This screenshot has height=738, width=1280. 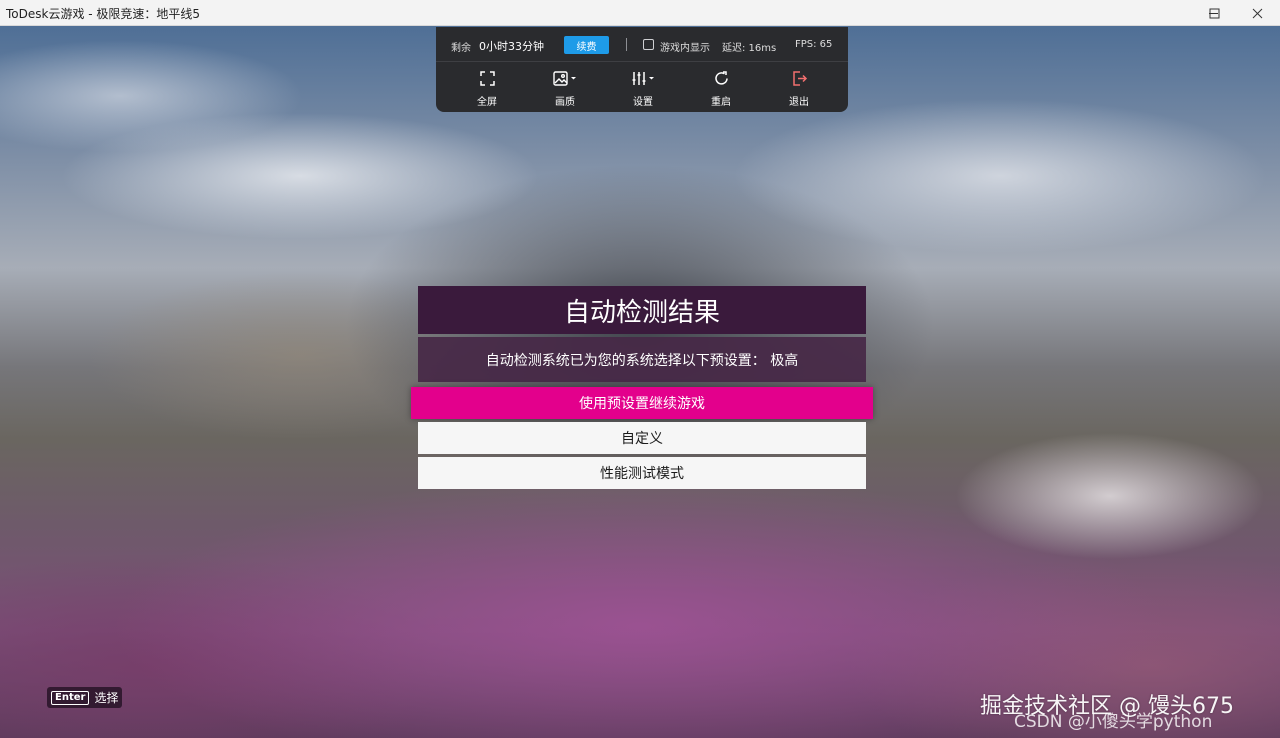 What do you see at coordinates (565, 78) in the screenshot?
I see `image-quality-icon` at bounding box center [565, 78].